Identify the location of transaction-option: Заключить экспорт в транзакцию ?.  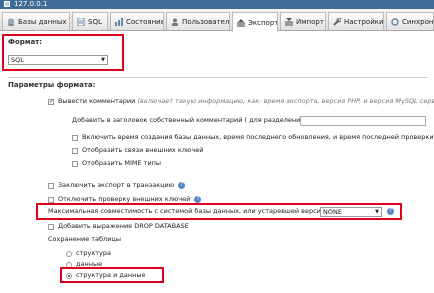
(117, 185).